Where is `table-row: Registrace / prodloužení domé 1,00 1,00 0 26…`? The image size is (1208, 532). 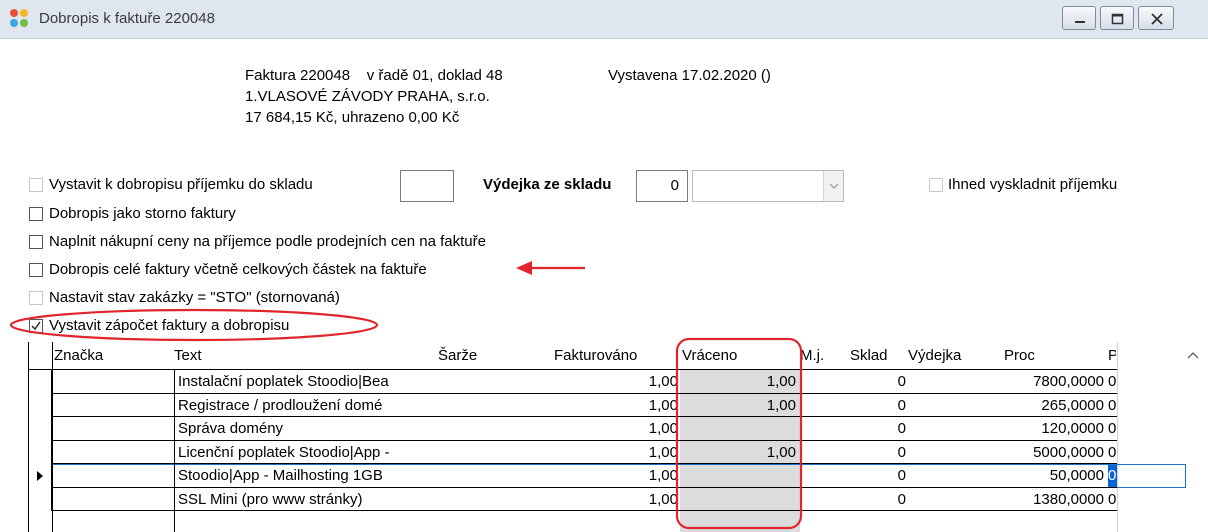 table-row: Registrace / prodloužení domé 1,00 1,00 0 26… is located at coordinates (573, 405).